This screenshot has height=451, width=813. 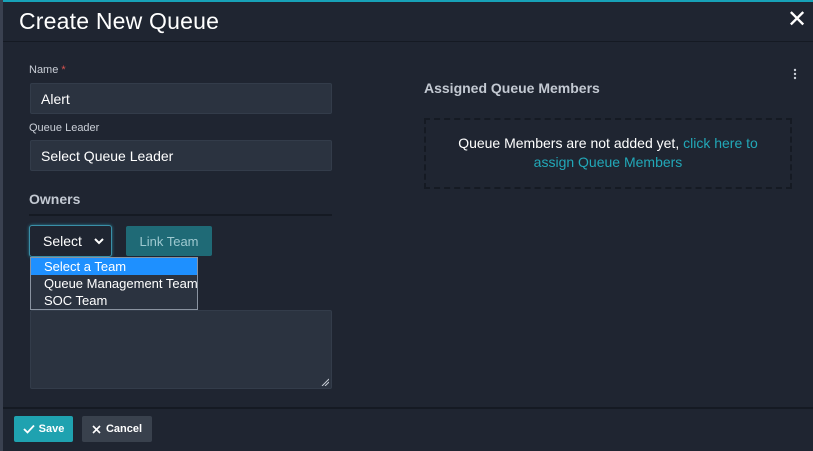 What do you see at coordinates (119, 21) in the screenshot?
I see `modal-title: Create New Queue` at bounding box center [119, 21].